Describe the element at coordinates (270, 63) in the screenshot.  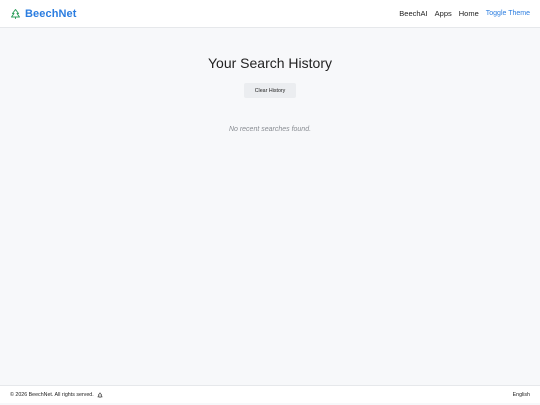
I see `page-title: Your Search History` at that location.